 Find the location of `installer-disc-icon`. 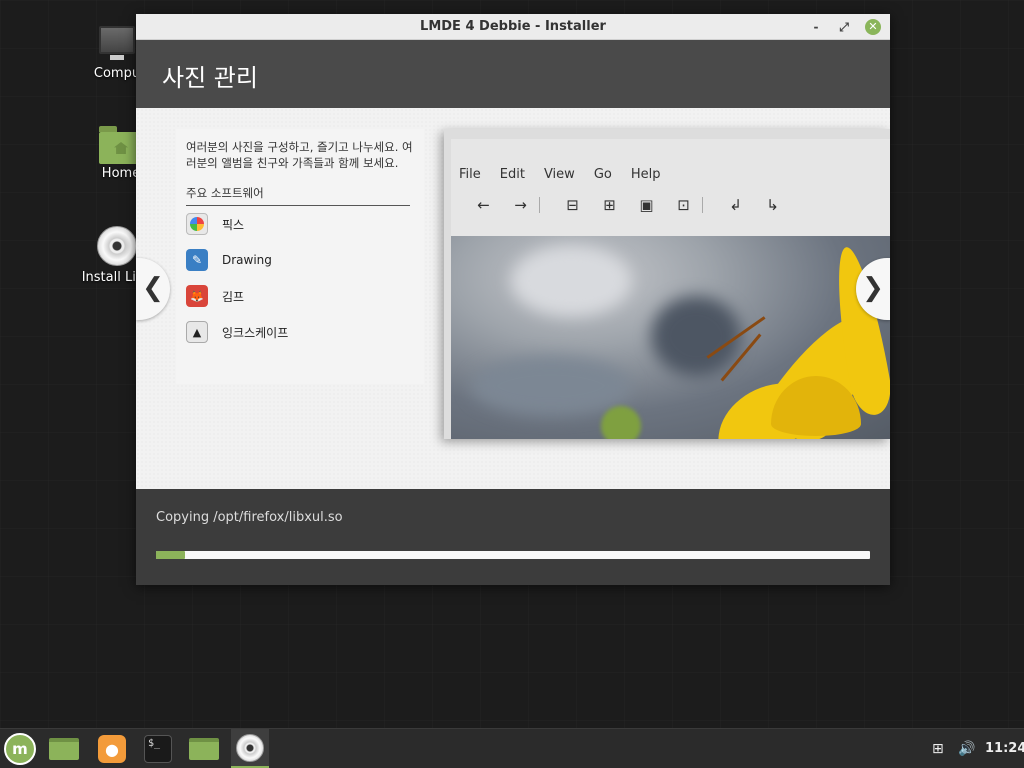

installer-disc-icon is located at coordinates (250, 747).